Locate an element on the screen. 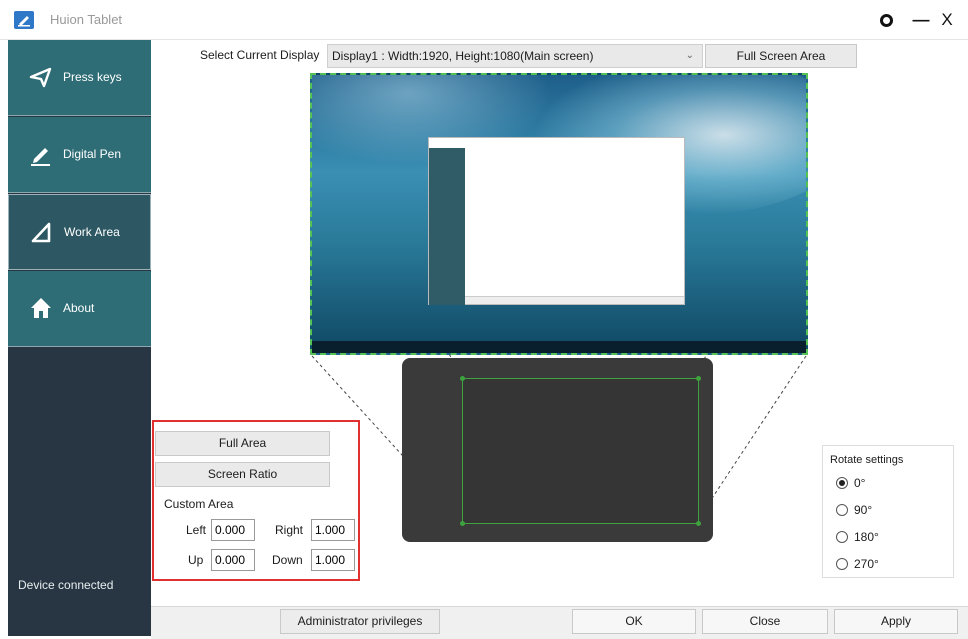 This screenshot has width=968, height=639. rotate-option-label: 0° is located at coordinates (860, 483).